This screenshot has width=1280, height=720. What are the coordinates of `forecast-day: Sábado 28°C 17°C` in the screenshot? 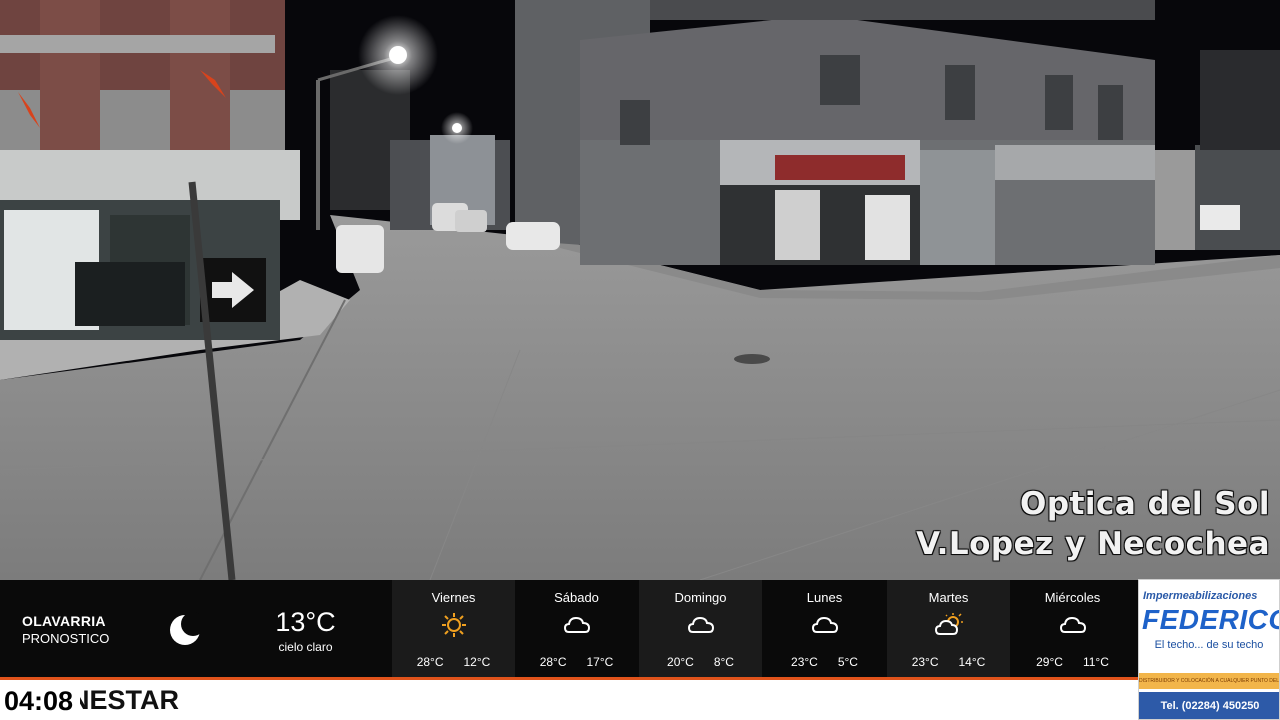 It's located at (576, 628).